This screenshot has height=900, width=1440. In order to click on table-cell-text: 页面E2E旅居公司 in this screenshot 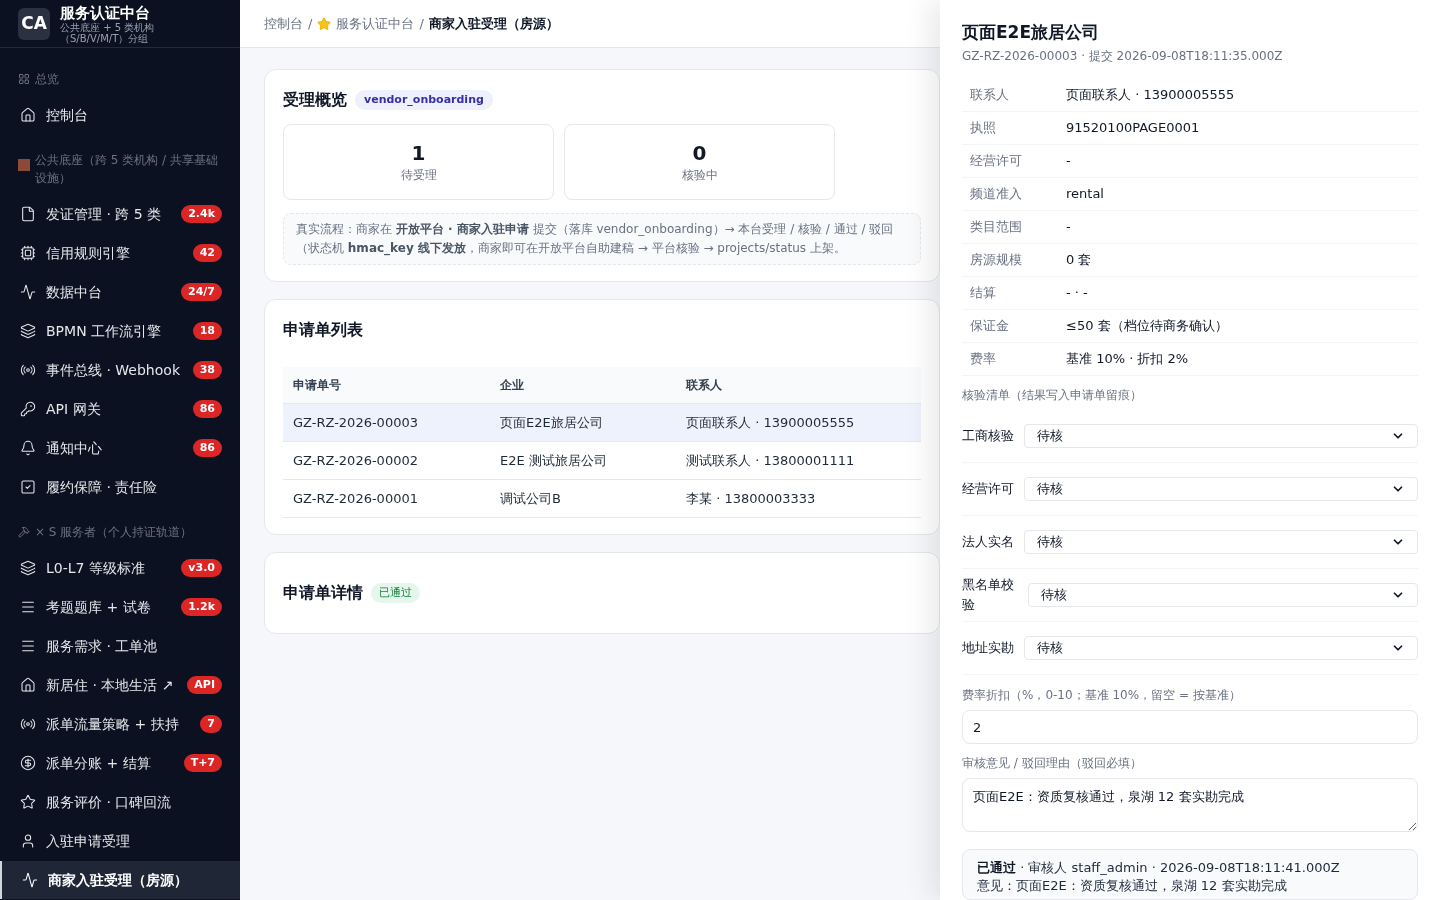, I will do `click(552, 422)`.